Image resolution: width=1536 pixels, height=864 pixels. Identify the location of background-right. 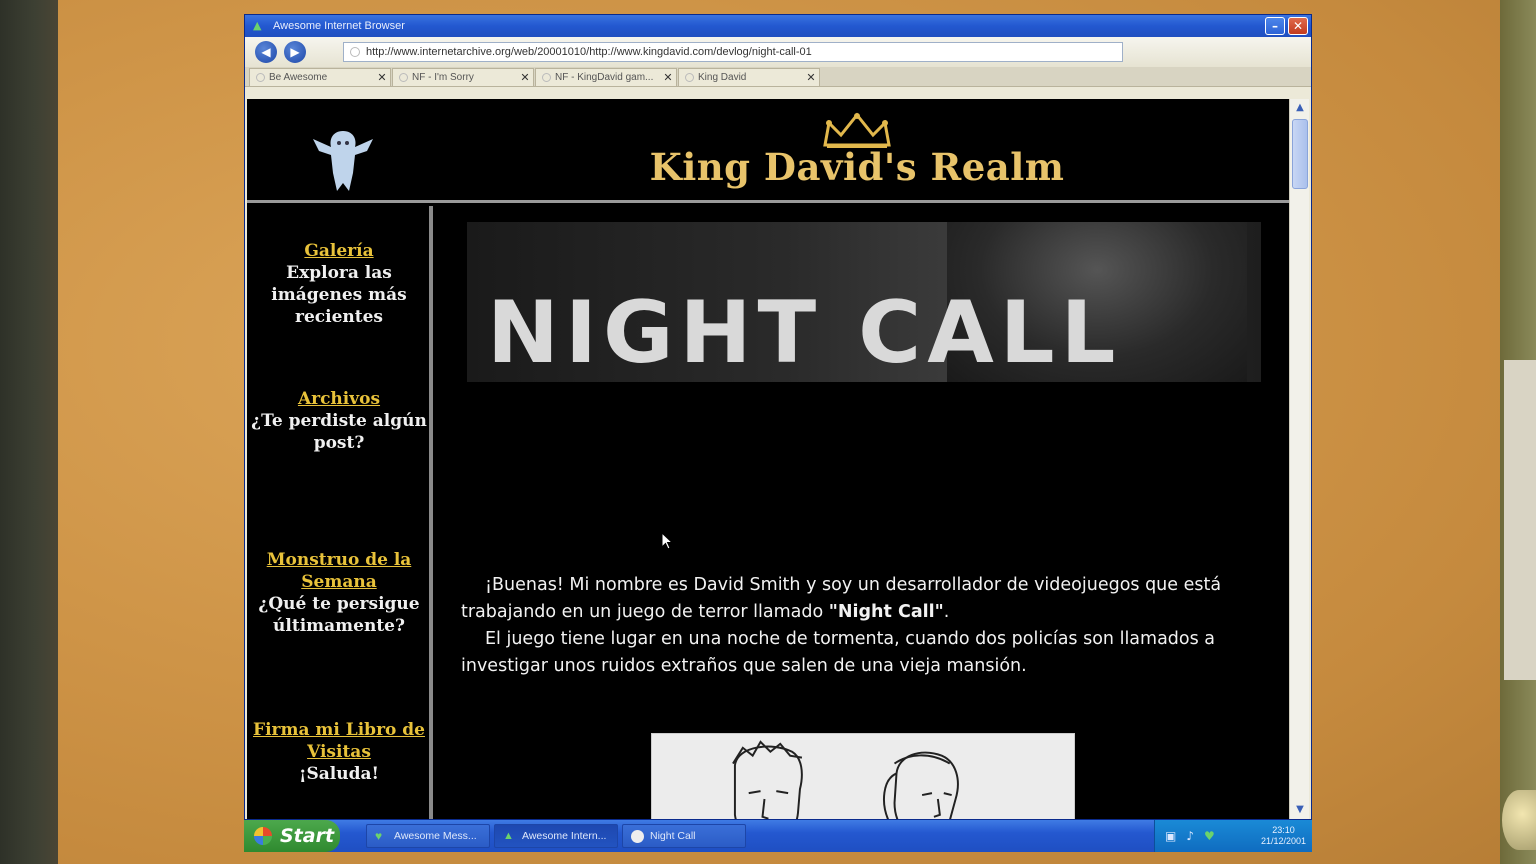
(1518, 432).